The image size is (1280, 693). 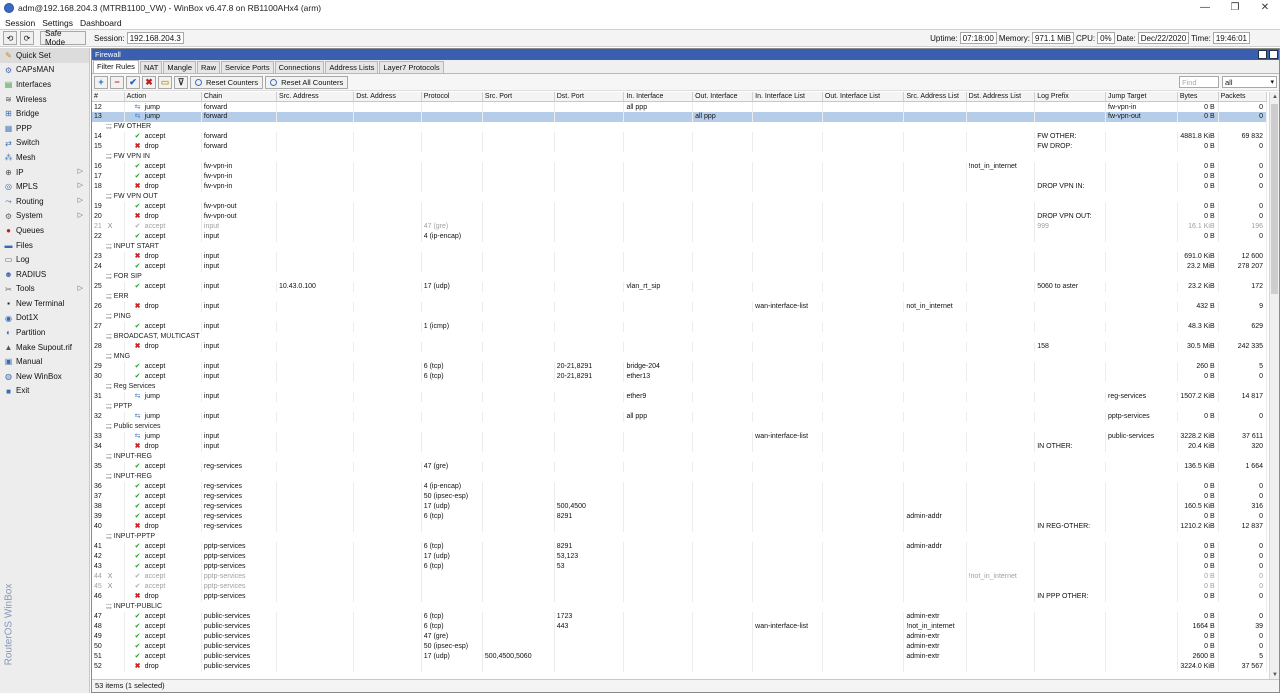 What do you see at coordinates (44, 289) in the screenshot?
I see `sidebar-item-tools: ✂ Tools ▷` at bounding box center [44, 289].